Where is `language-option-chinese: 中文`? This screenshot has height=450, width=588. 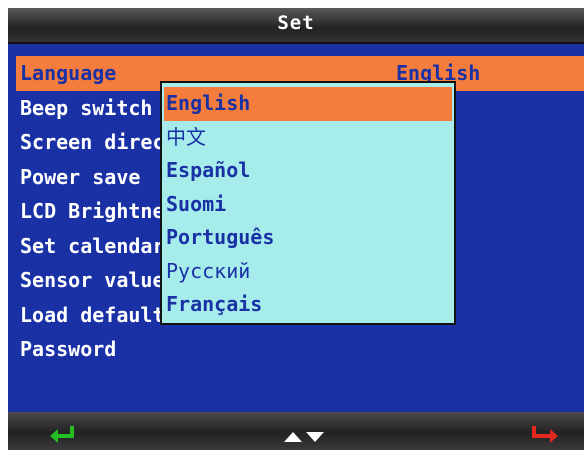 language-option-chinese: 中文 is located at coordinates (308, 138).